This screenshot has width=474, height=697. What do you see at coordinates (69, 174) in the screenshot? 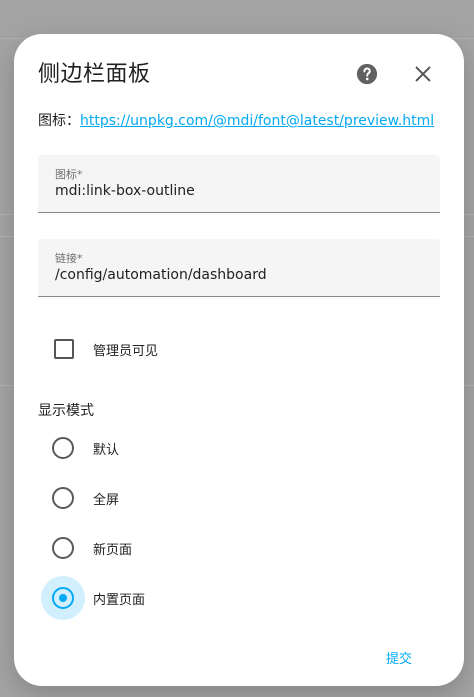
I see `icon-field-label: 图标*` at bounding box center [69, 174].